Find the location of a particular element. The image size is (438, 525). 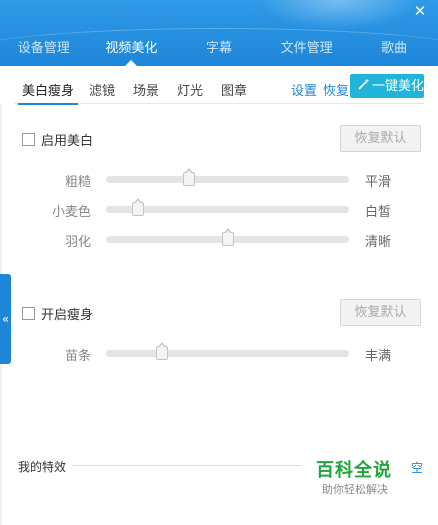

clear-effects-link: 空 is located at coordinates (417, 467).